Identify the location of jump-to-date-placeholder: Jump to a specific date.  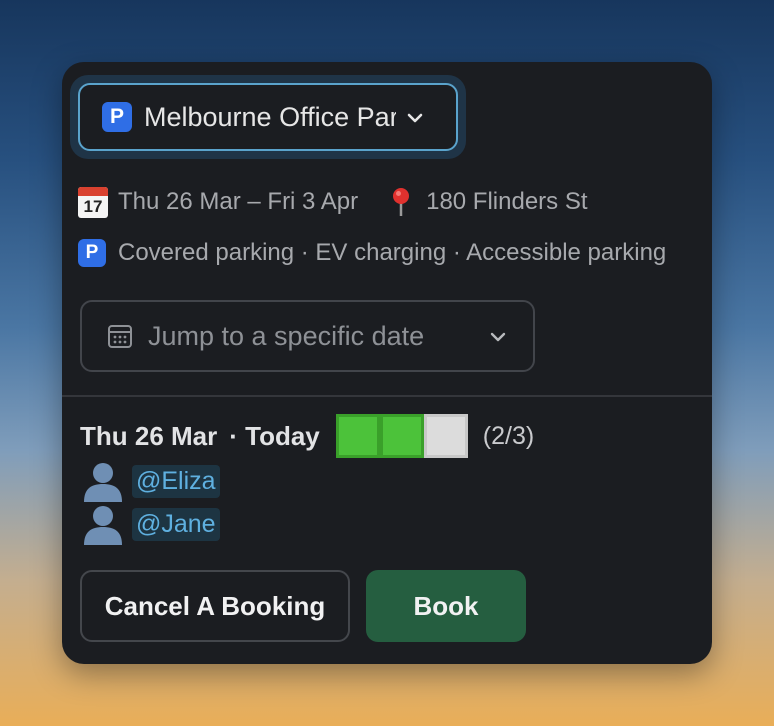
(286, 335).